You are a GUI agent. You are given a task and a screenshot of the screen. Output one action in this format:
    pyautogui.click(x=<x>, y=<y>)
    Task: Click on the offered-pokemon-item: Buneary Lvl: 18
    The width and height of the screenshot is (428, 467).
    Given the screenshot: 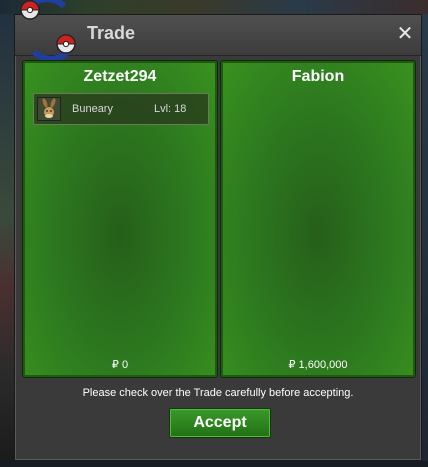 What is the action you would take?
    pyautogui.click(x=121, y=109)
    